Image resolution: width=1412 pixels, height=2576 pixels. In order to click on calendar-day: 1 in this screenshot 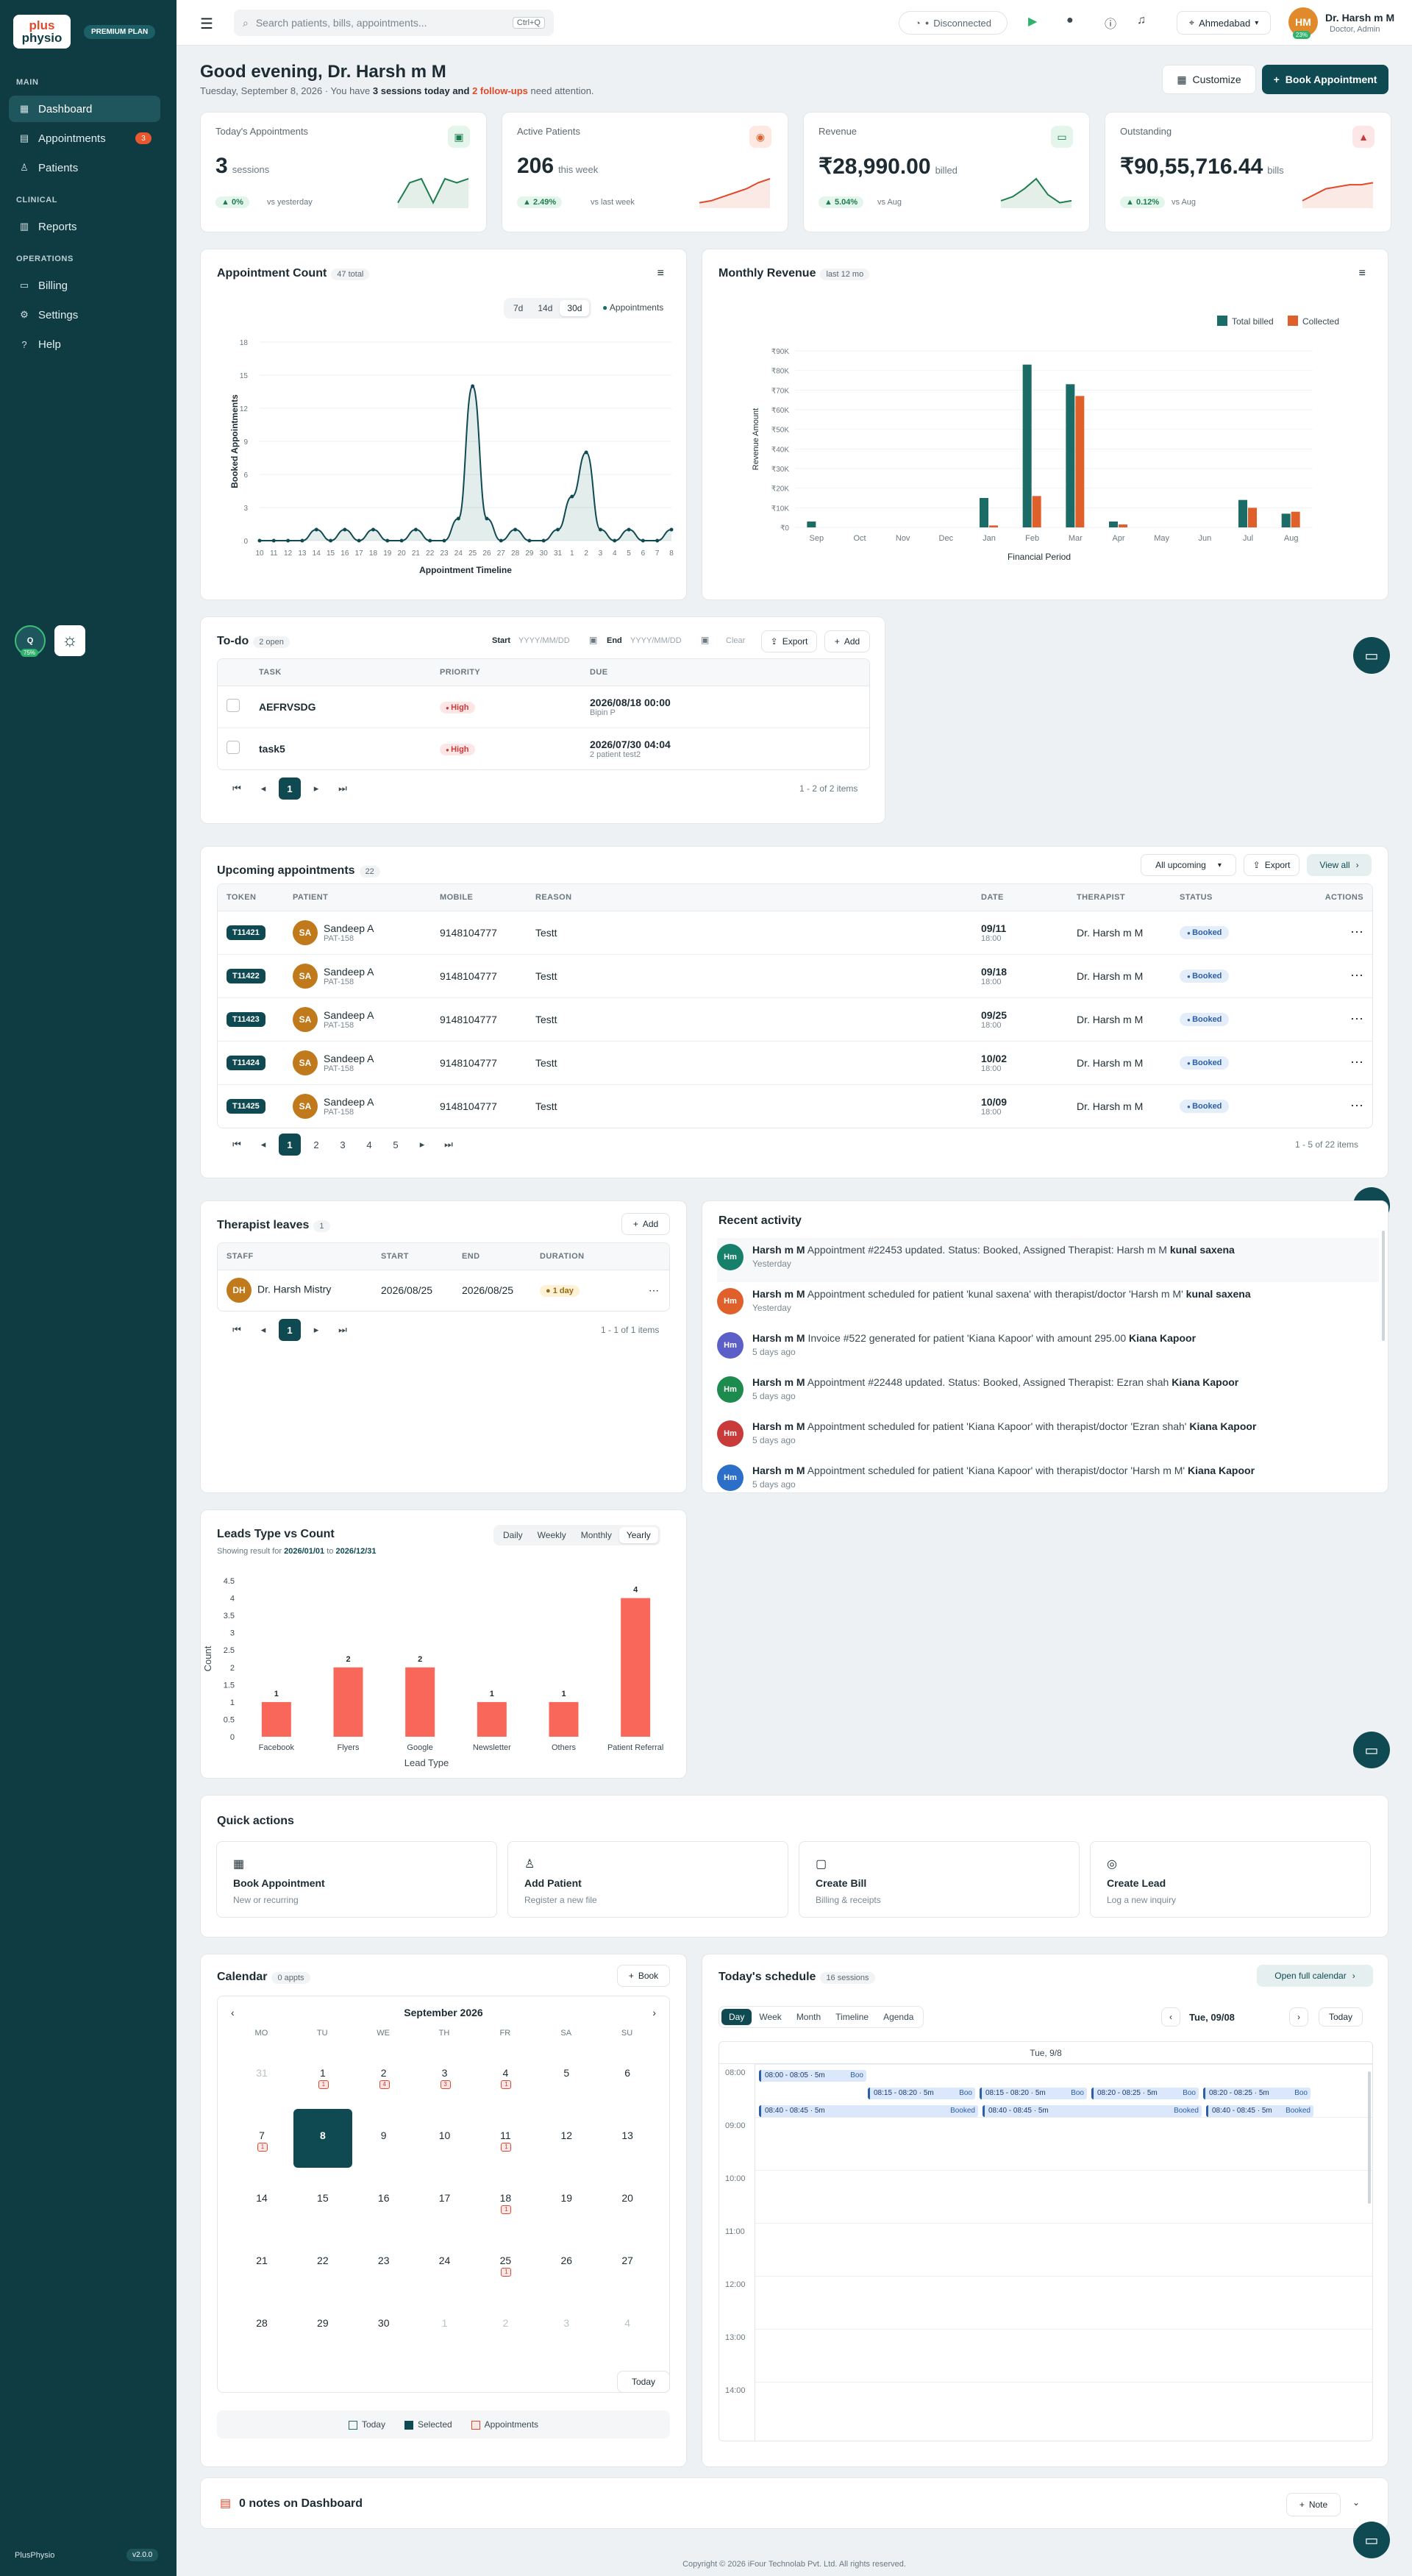, I will do `click(445, 2325)`.